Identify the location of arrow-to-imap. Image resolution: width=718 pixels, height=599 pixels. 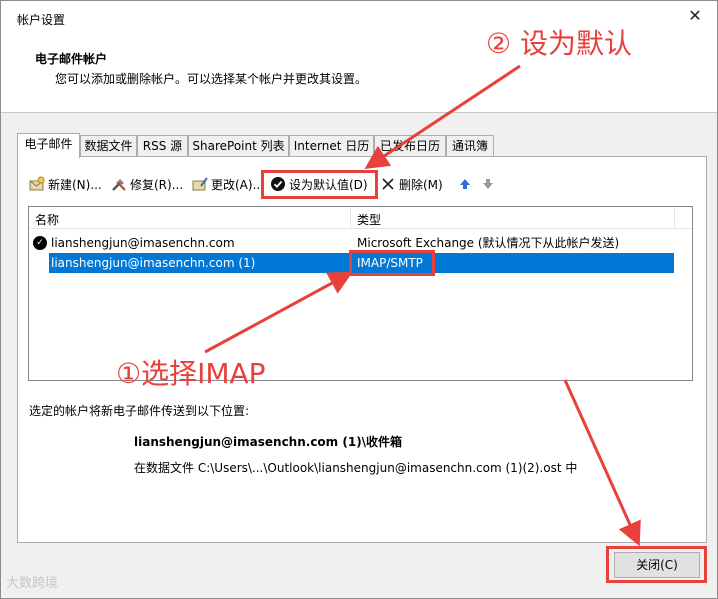
(278, 312).